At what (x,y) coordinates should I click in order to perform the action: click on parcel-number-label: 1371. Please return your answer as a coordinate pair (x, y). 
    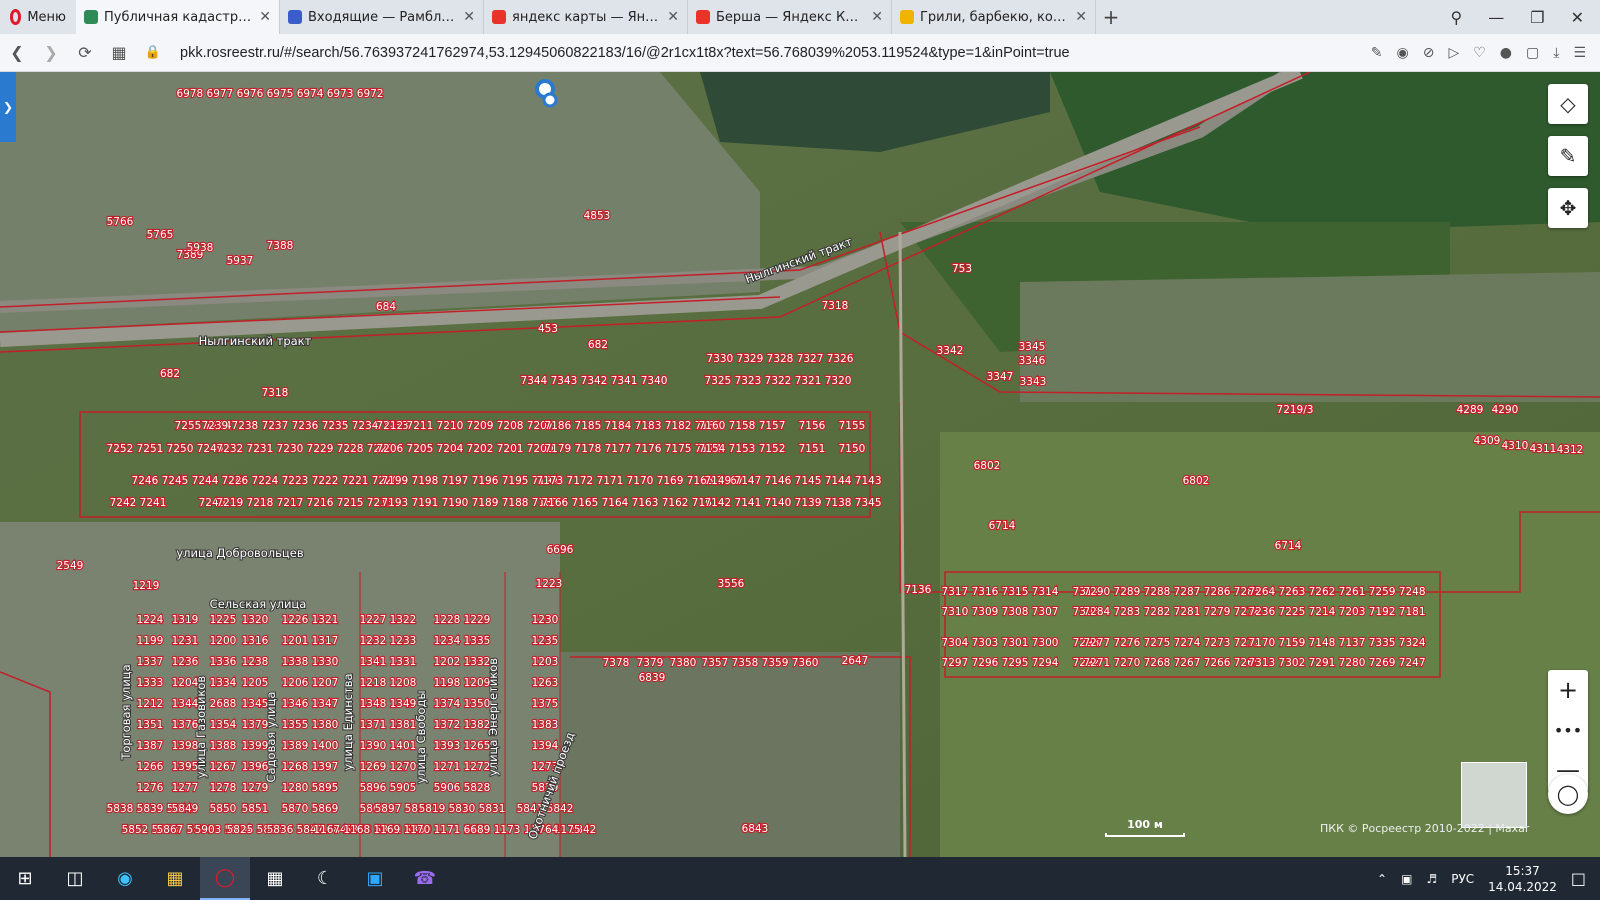
    Looking at the image, I should click on (373, 725).